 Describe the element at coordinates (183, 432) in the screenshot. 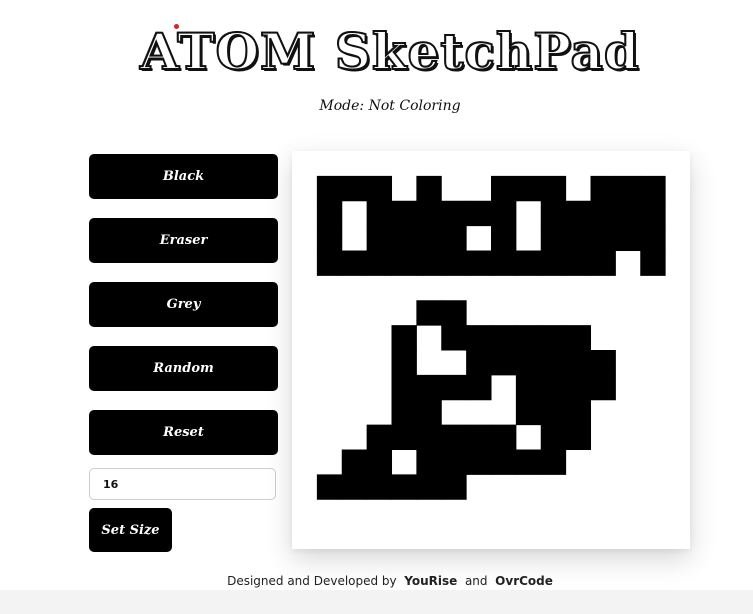

I see `reset-button: Reset` at that location.